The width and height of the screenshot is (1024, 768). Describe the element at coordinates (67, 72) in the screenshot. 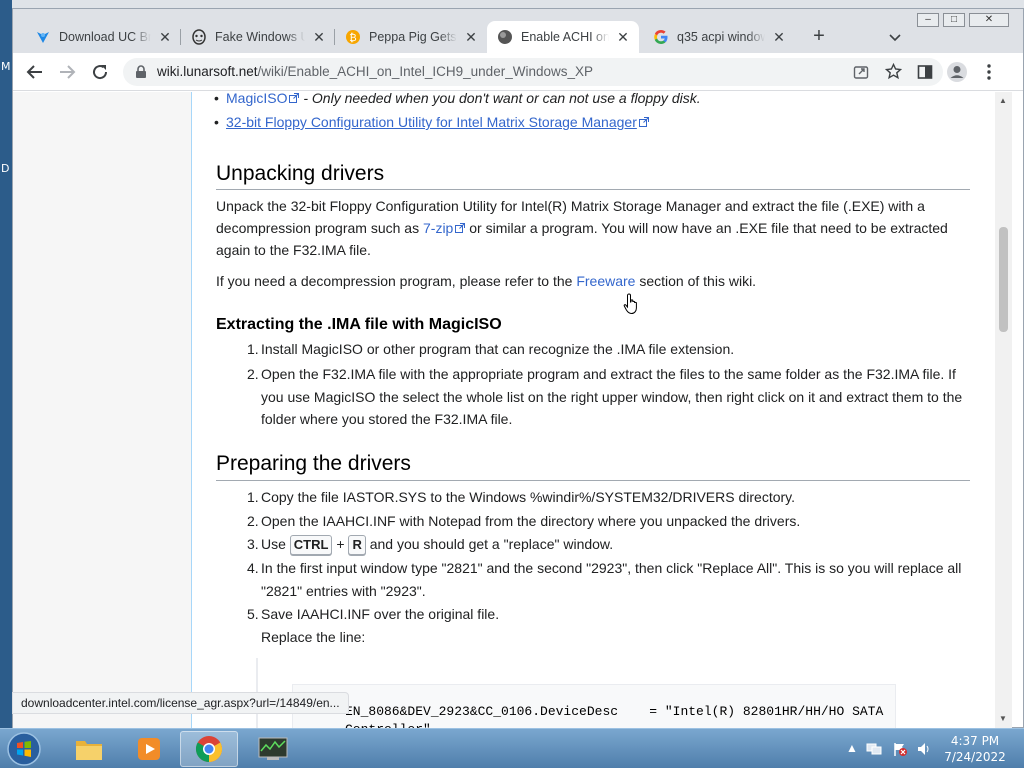

I see `forward-button` at that location.